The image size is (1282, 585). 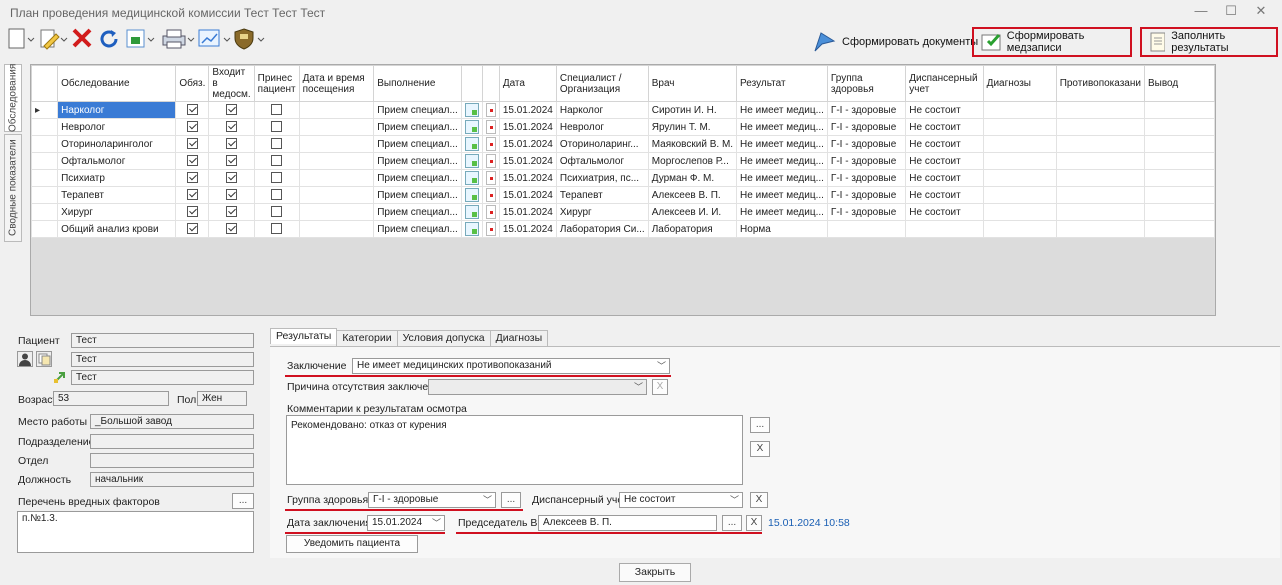 I want to click on cell-exam: Офтальмолог, so click(x=117, y=161).